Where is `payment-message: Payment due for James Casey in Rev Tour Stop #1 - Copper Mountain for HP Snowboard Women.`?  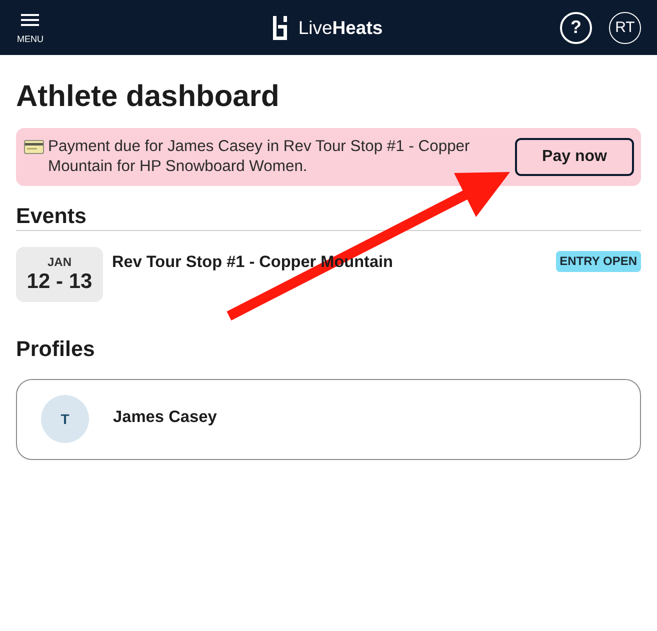 payment-message: Payment due for James Casey in Rev Tour Stop #1 - Copper Mountain for HP Snowboard Women. is located at coordinates (259, 157).